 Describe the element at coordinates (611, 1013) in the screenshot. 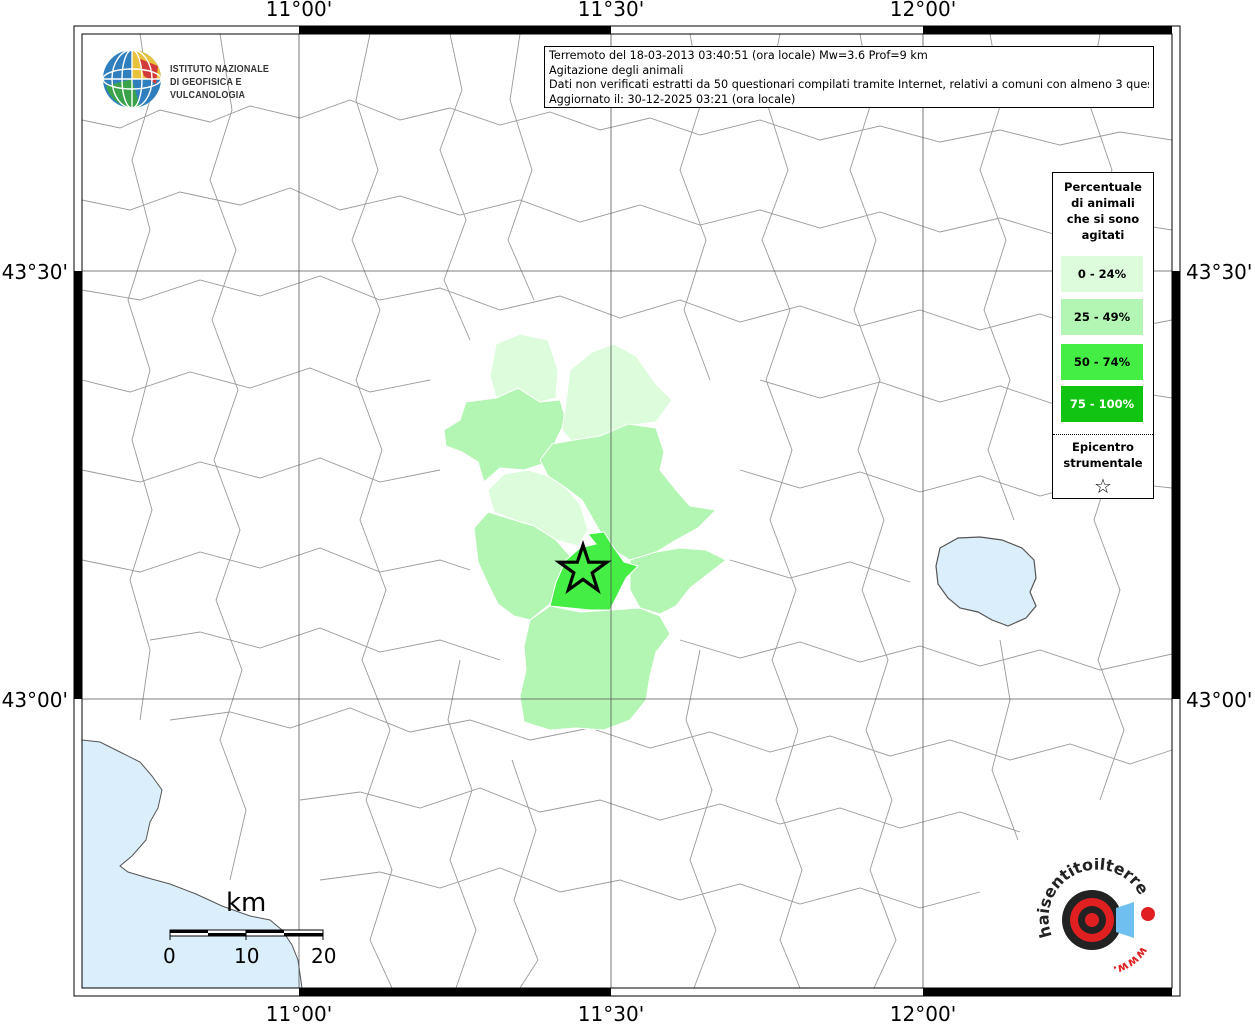

I see `lon-label-bottom-2: 11°30'` at that location.